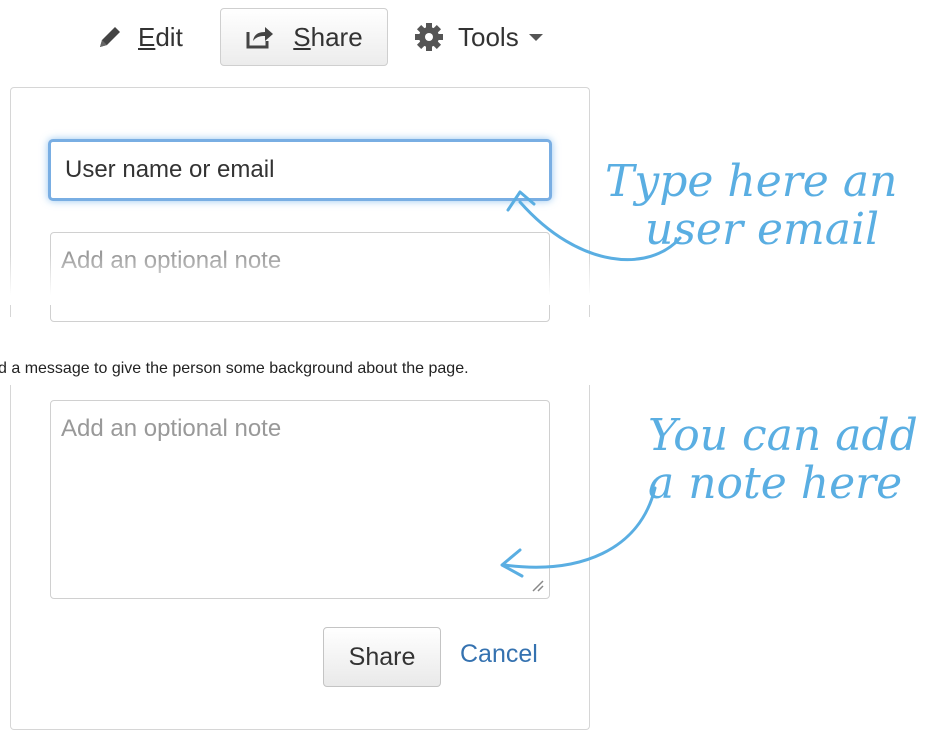 This screenshot has height=730, width=947. I want to click on share-button: Share, so click(382, 657).